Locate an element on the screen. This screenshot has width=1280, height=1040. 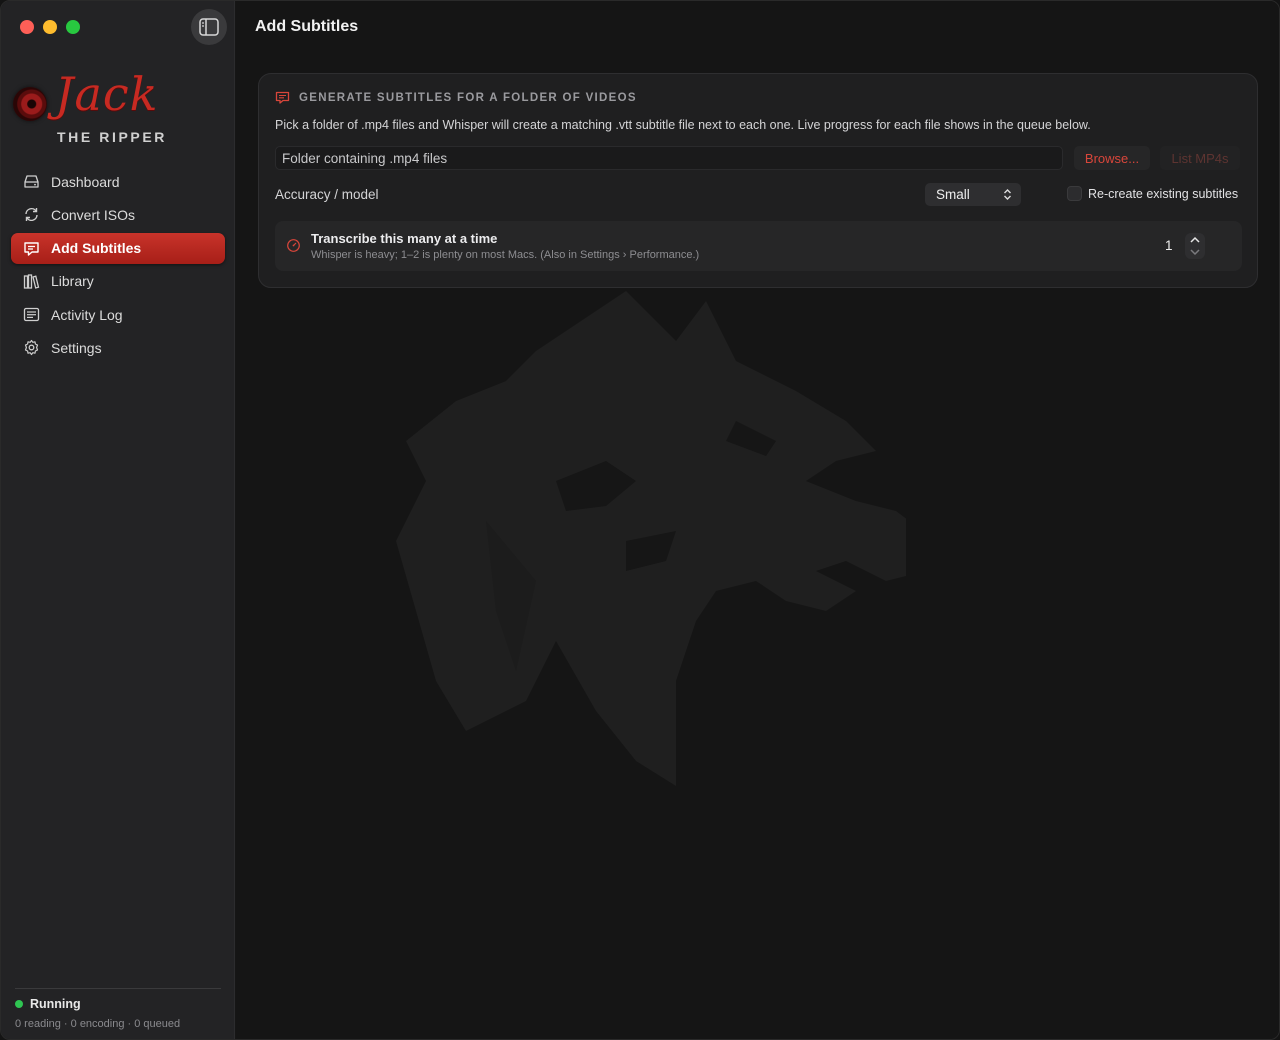
page-title: Add Subtitles is located at coordinates (307, 26).